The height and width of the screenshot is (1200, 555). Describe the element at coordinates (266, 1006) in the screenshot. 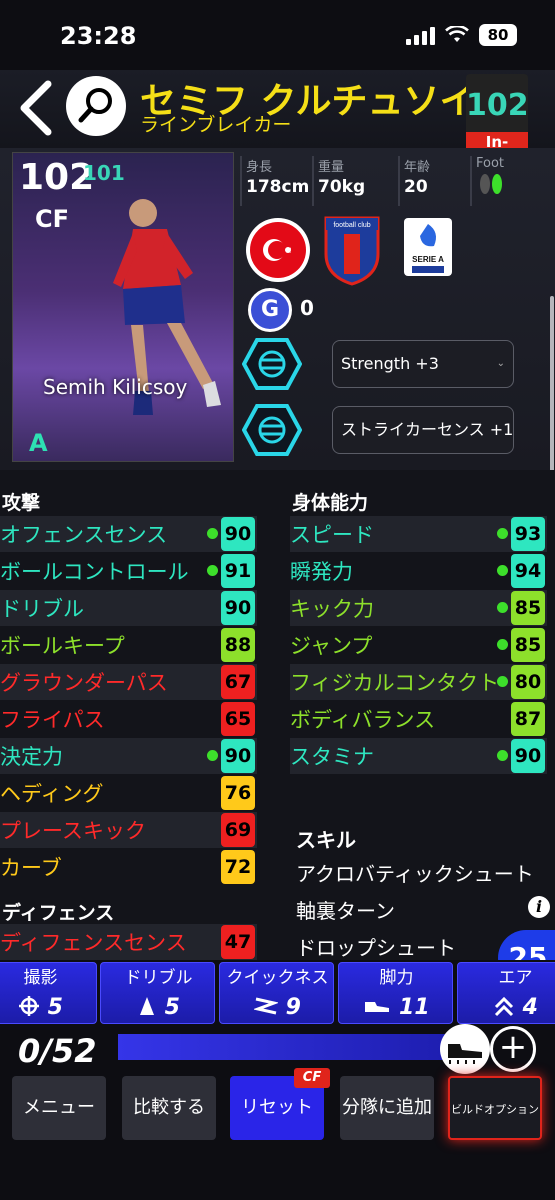

I see `zigzag-icon` at that location.